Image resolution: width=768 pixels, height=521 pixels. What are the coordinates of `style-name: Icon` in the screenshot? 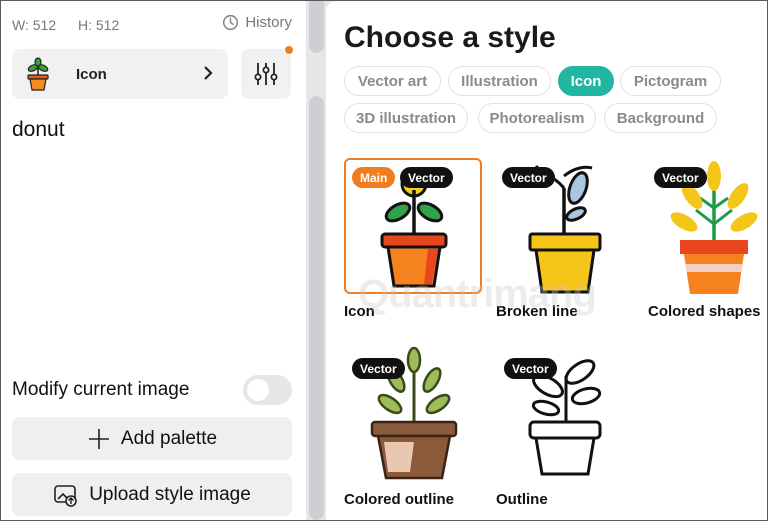 It's located at (359, 311).